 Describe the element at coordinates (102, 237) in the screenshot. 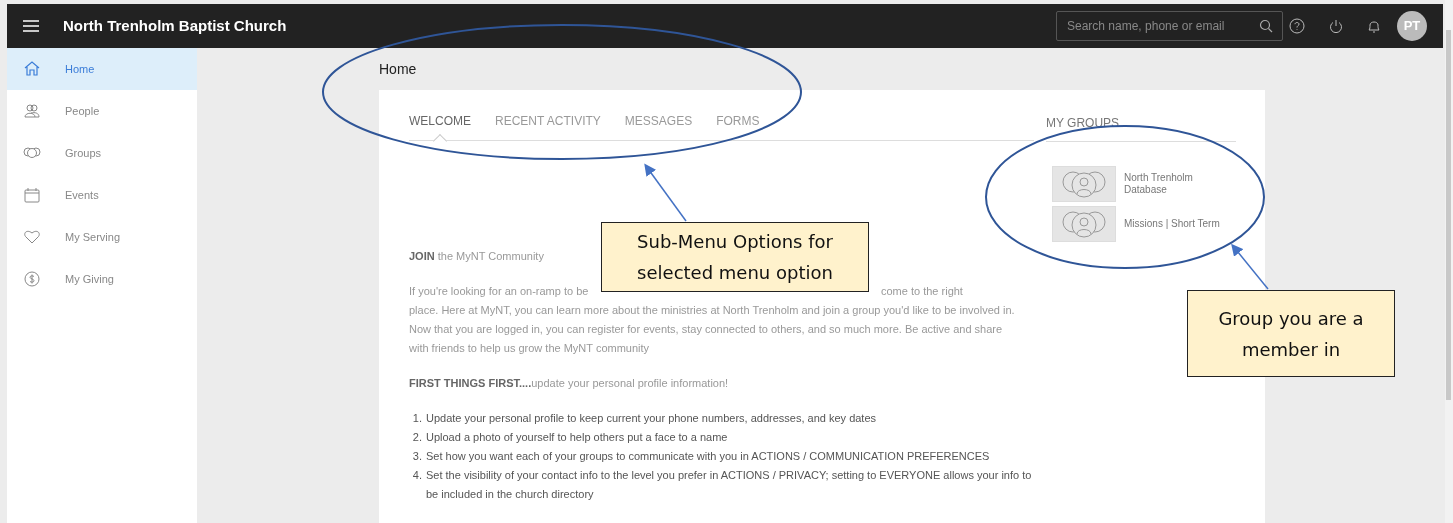

I see `sidebar-item: My Serving` at that location.